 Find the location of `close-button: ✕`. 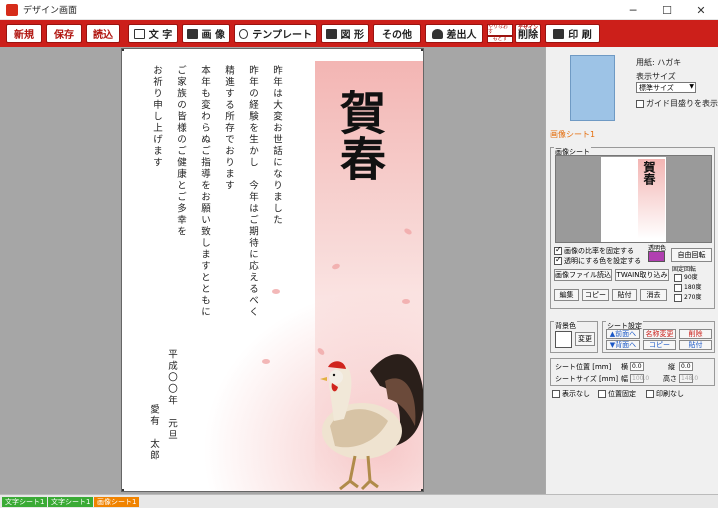

close-button: ✕ is located at coordinates (701, 10).